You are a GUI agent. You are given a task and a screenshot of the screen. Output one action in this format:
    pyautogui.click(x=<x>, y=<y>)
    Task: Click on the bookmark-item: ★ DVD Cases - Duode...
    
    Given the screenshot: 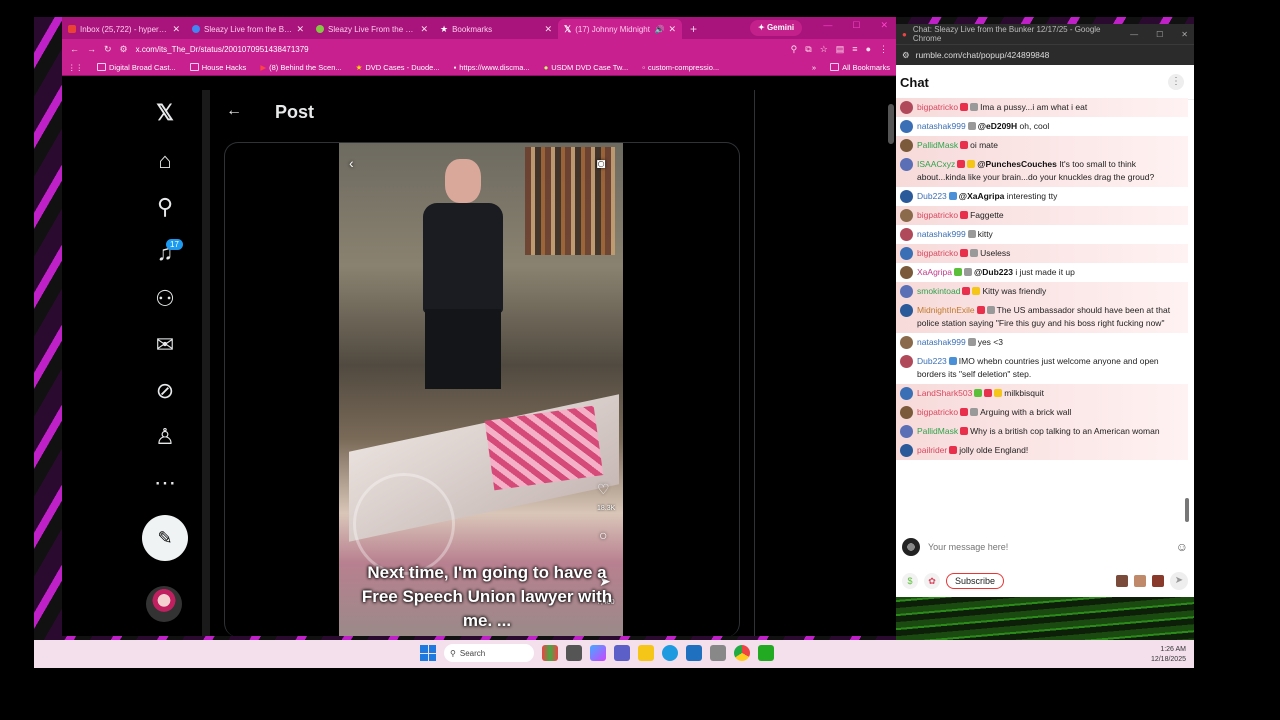 What is the action you would take?
    pyautogui.click(x=398, y=67)
    